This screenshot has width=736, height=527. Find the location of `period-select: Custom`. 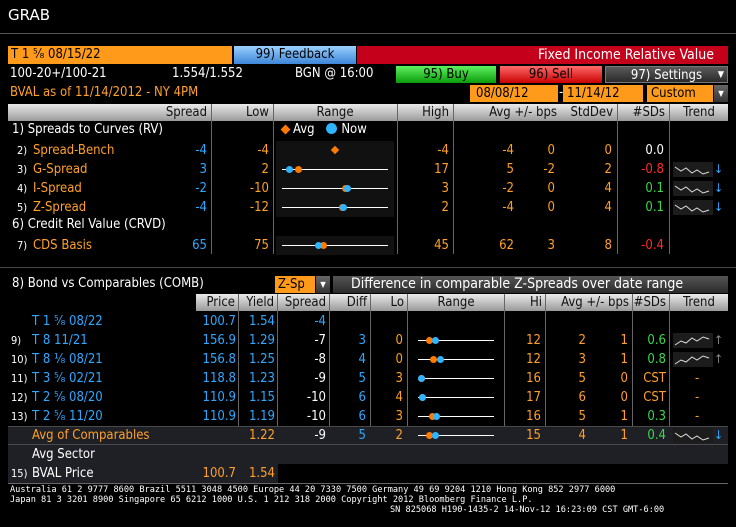

period-select: Custom is located at coordinates (680, 93).